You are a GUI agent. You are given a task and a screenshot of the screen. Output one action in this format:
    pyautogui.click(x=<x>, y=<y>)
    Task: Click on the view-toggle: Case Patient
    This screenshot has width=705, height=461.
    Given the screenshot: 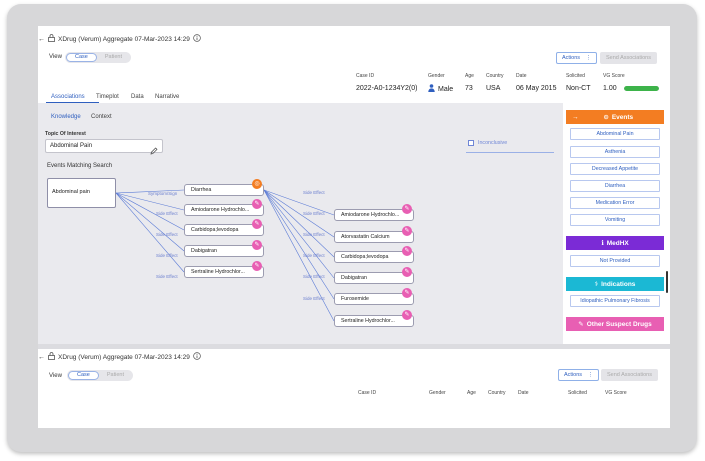 What is the action you would take?
    pyautogui.click(x=98, y=57)
    